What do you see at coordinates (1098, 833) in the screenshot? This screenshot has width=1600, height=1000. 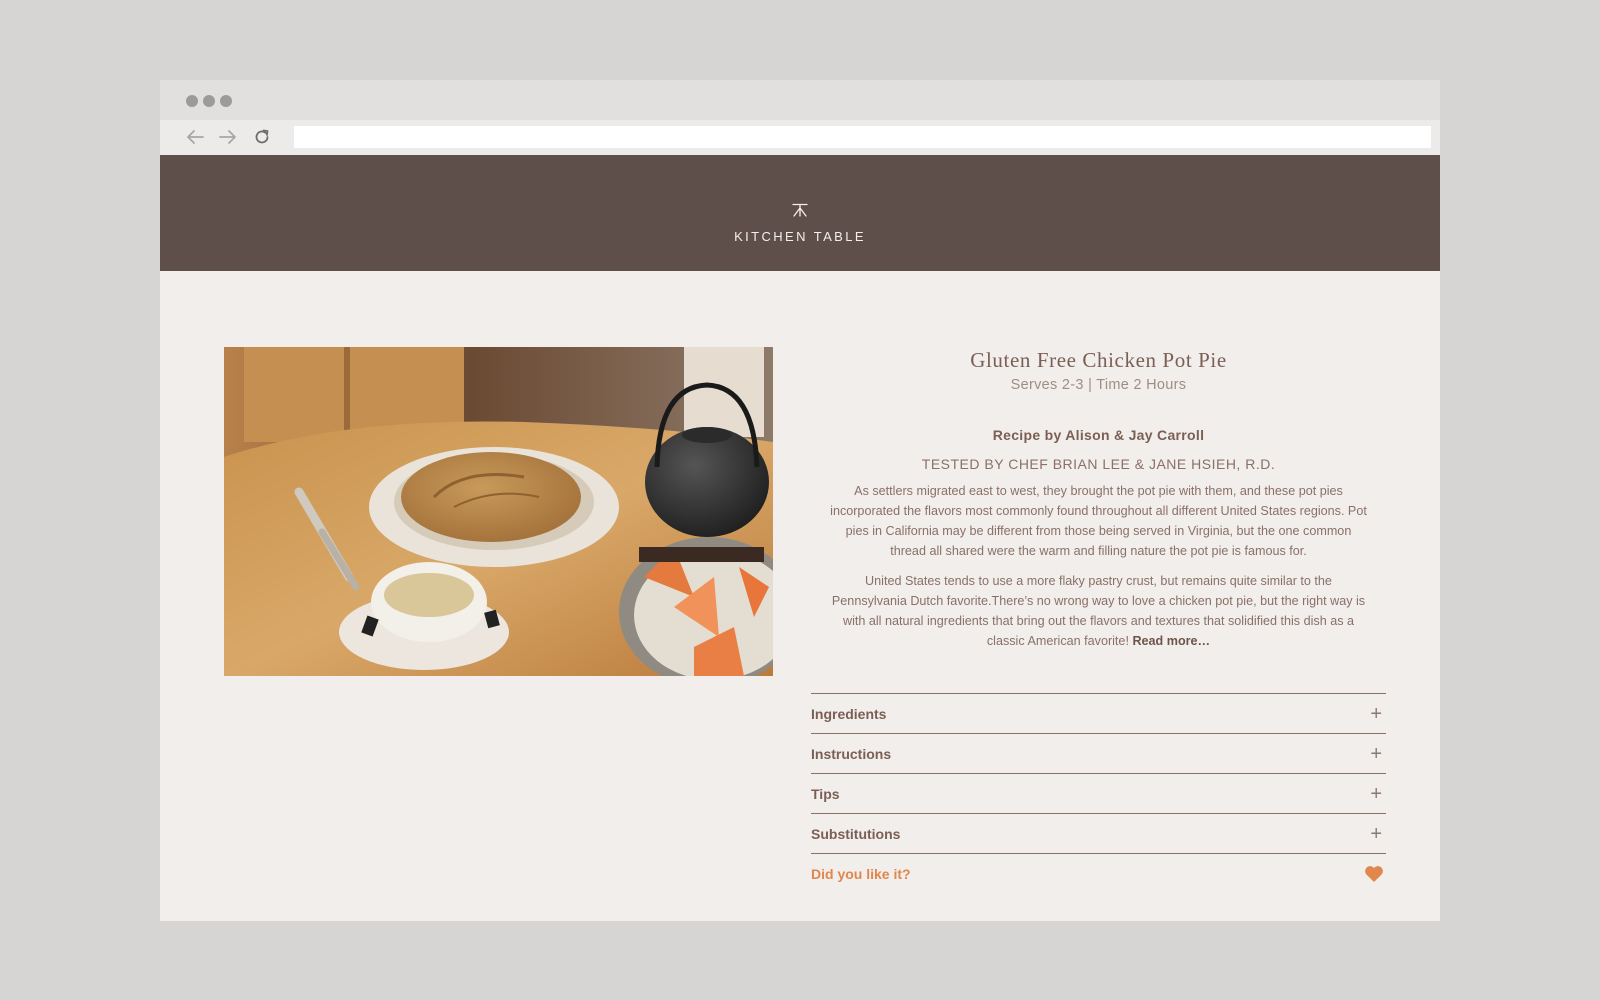 I see `accordion-substitutions: Substitutions +` at bounding box center [1098, 833].